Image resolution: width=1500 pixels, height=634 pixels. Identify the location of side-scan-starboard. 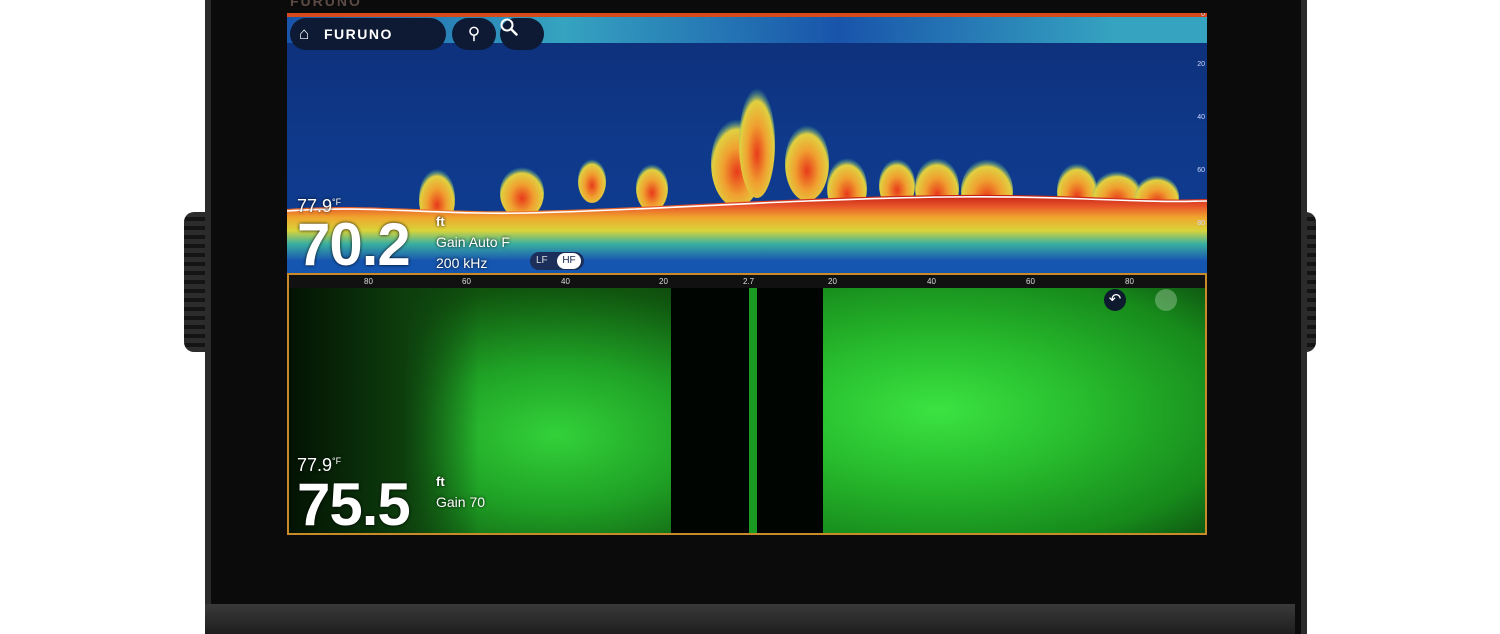
(1014, 410).